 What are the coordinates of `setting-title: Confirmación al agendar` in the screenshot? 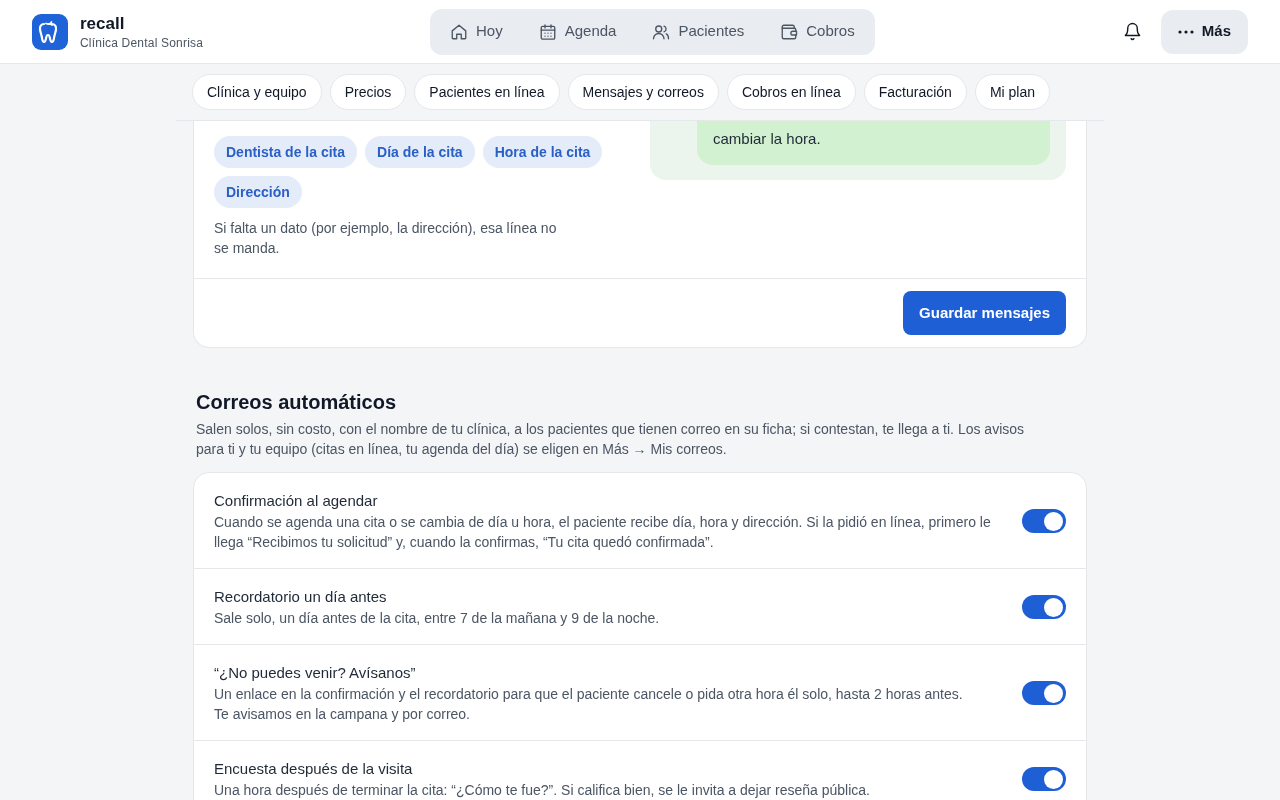 It's located at (296, 501).